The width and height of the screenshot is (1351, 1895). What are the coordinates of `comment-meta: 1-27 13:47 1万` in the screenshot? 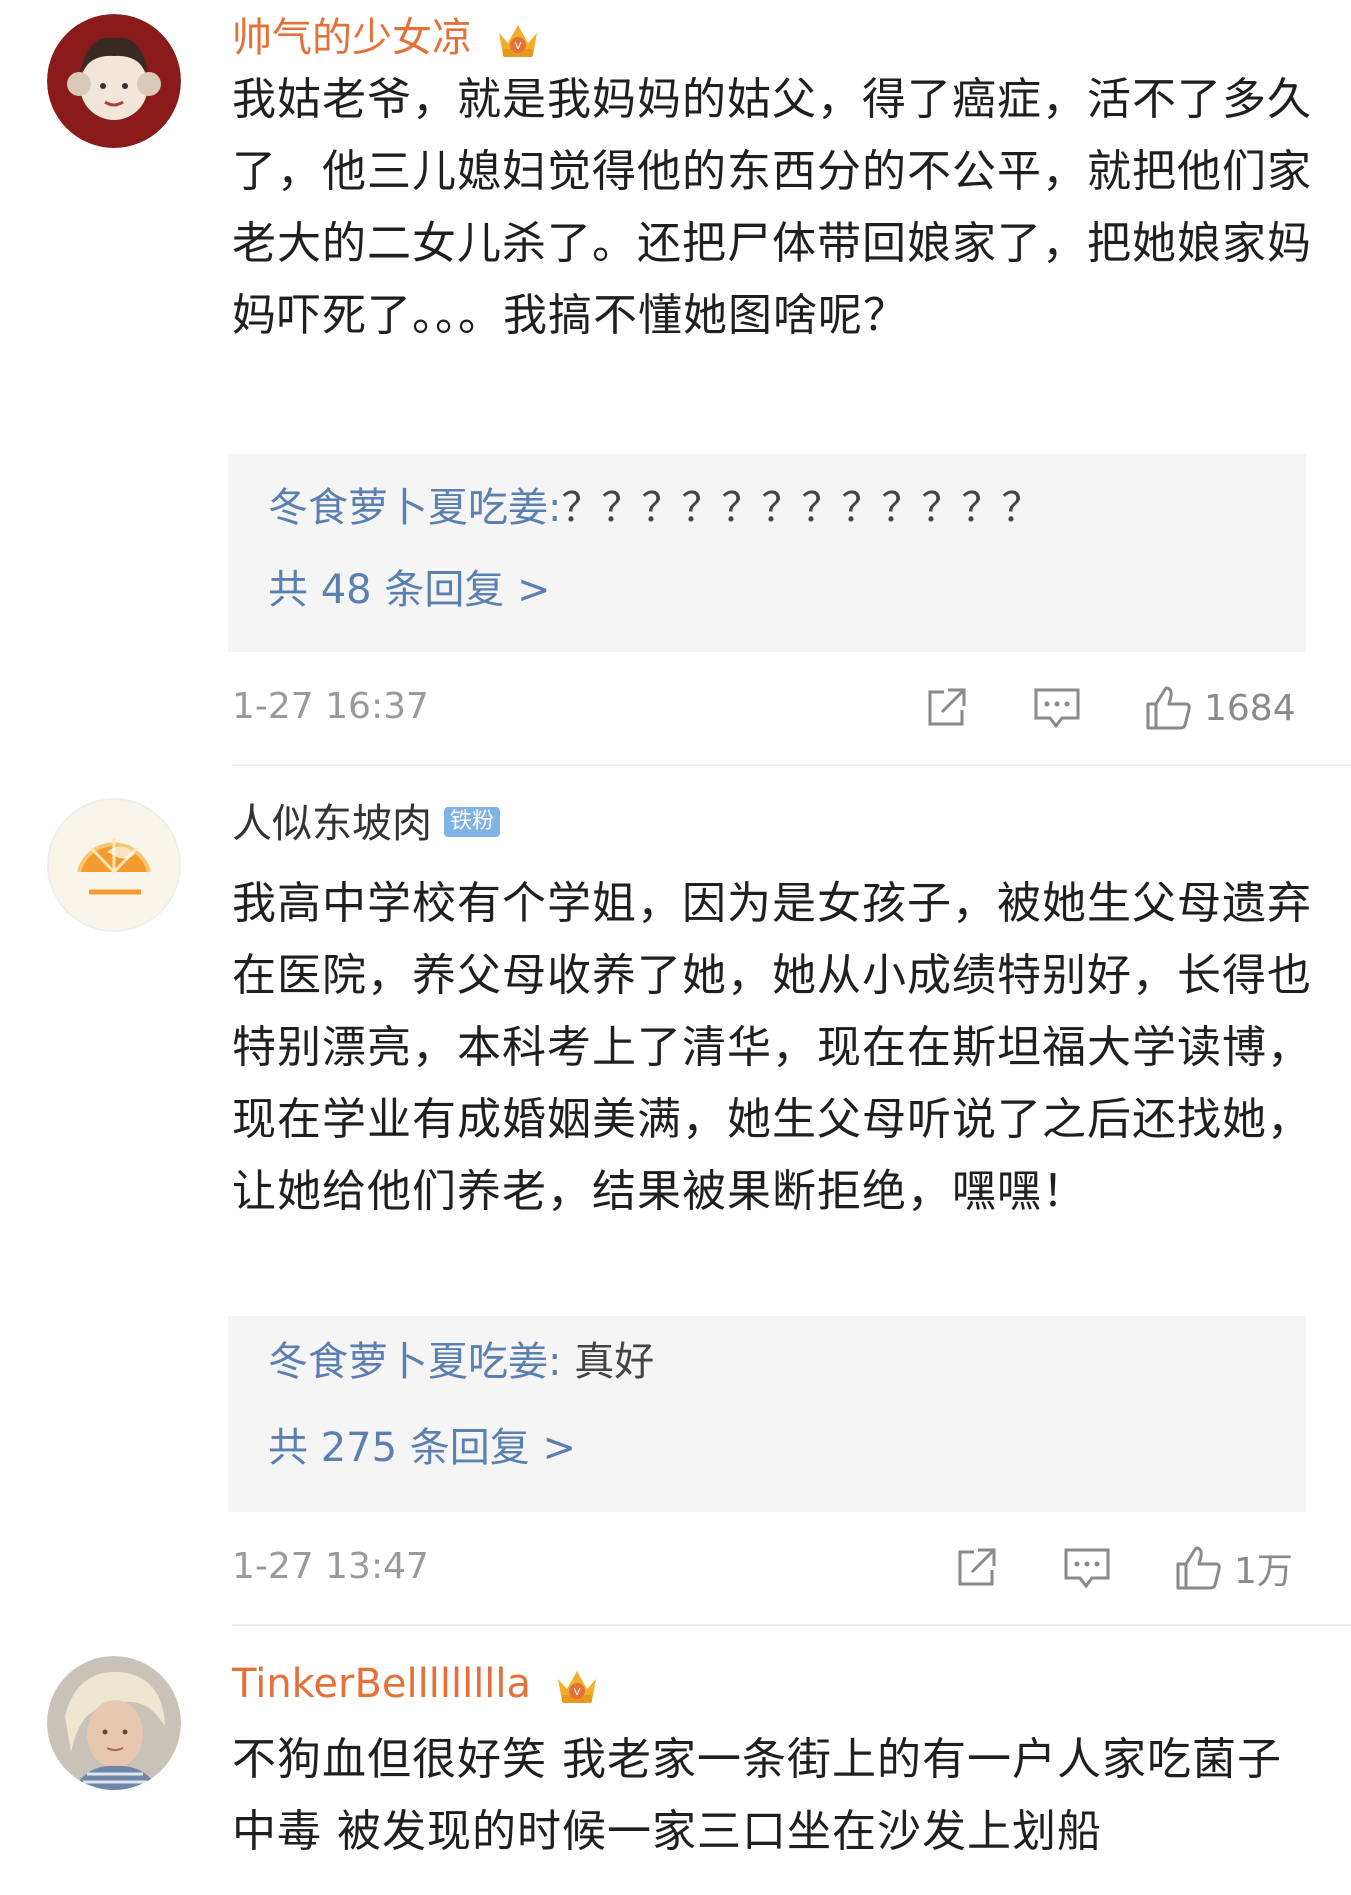 It's located at (769, 1568).